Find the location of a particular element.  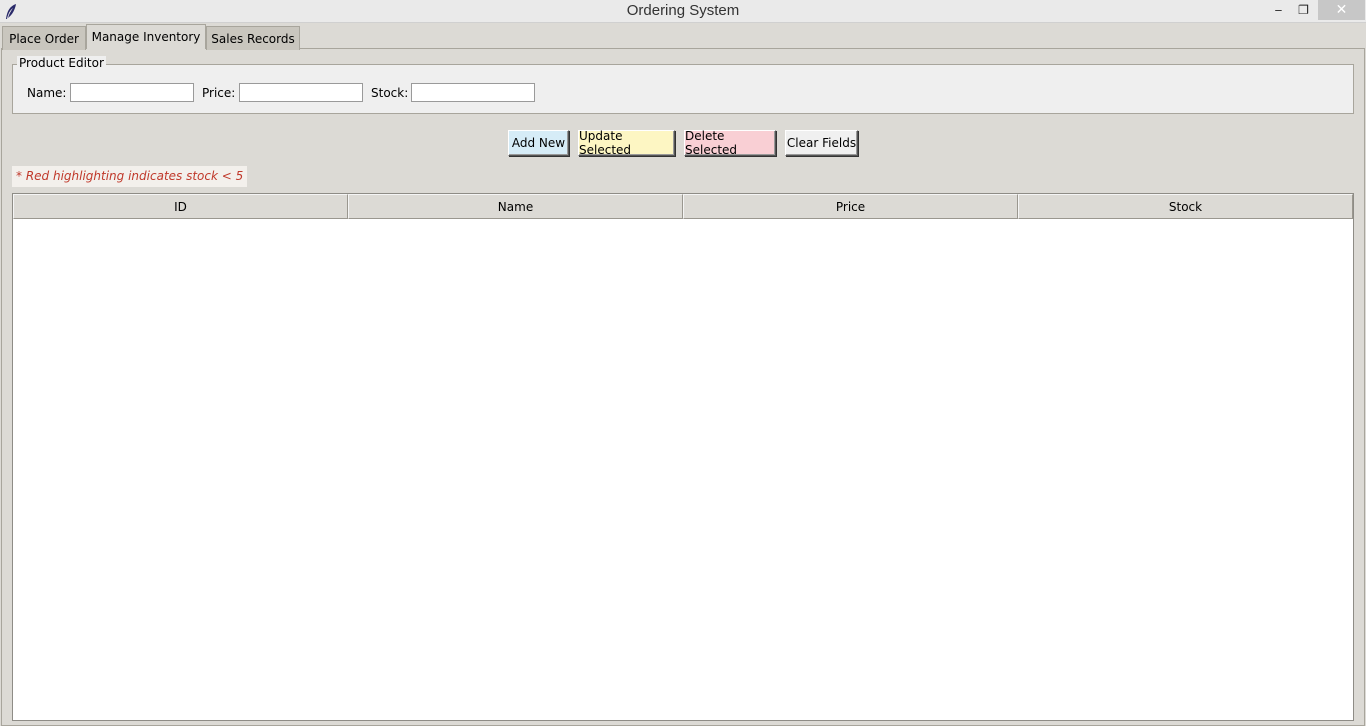

tab-place-order: Place Order is located at coordinates (44, 38).